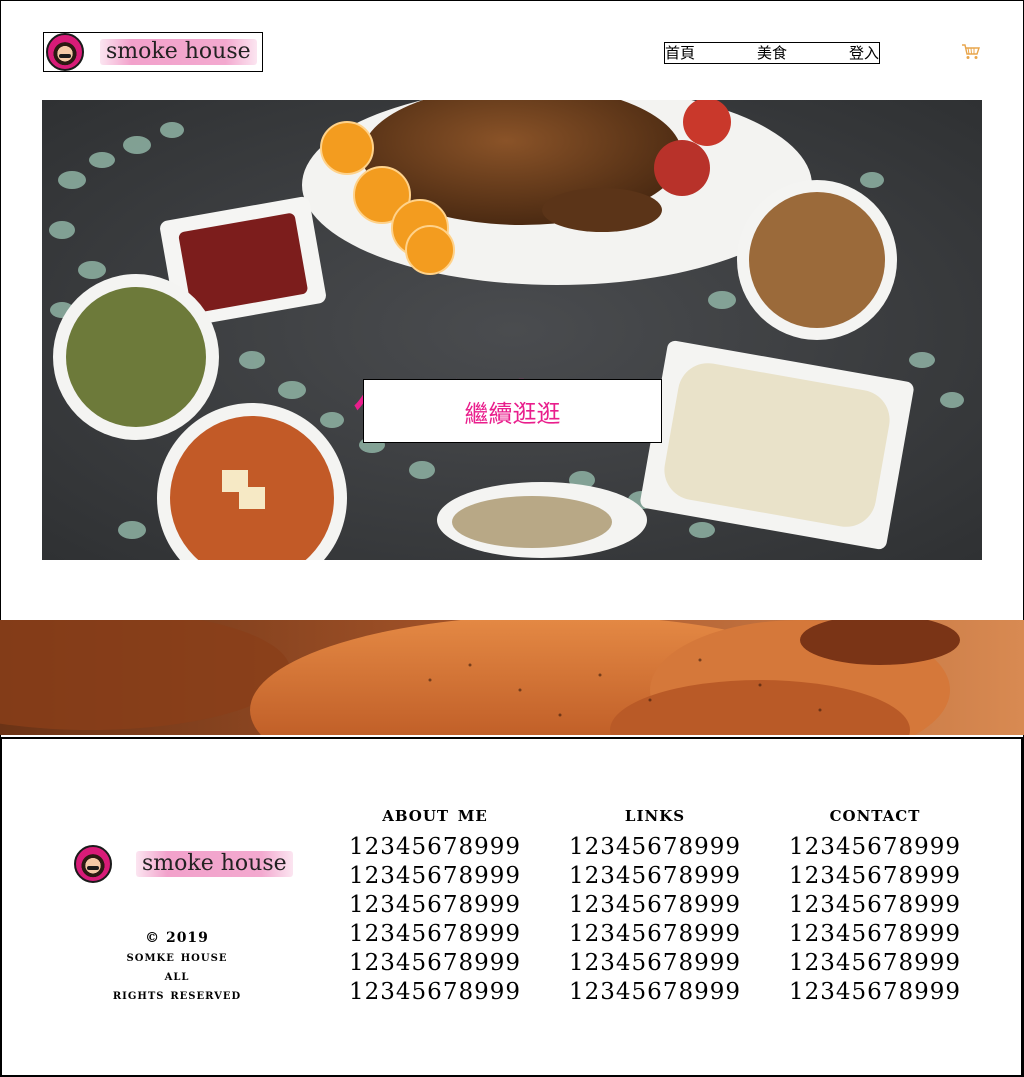  I want to click on footer-column-title: about me, so click(435, 814).